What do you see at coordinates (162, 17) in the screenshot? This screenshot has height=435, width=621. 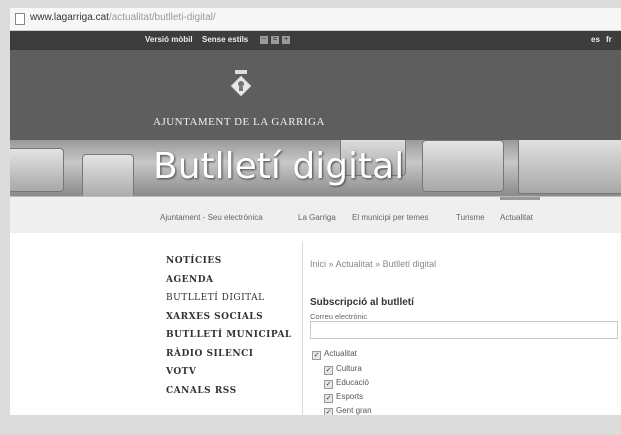 I see `url-path: /actualitat/butlleti-digital/` at bounding box center [162, 17].